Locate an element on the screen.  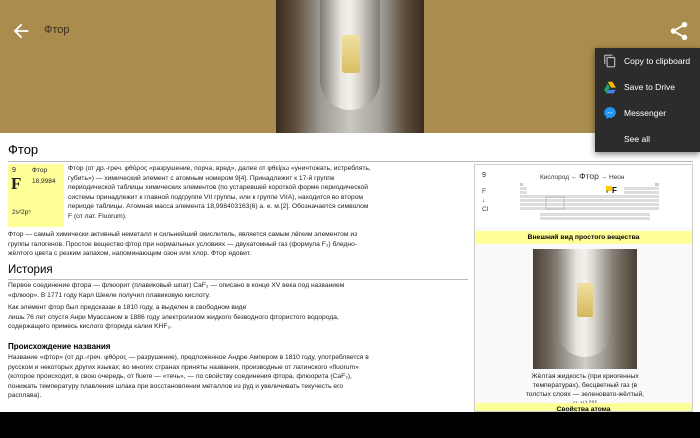
history-heading: История is located at coordinates (30, 270).